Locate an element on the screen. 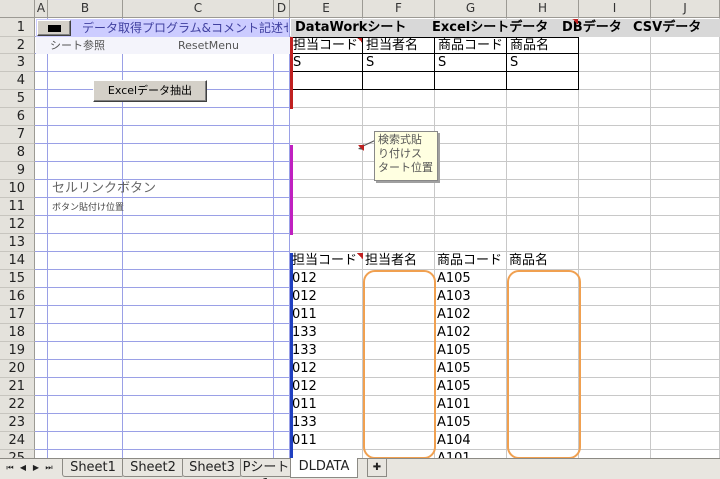 The width and height of the screenshot is (720, 479). comment-line: 検索式貼 is located at coordinates (400, 139).